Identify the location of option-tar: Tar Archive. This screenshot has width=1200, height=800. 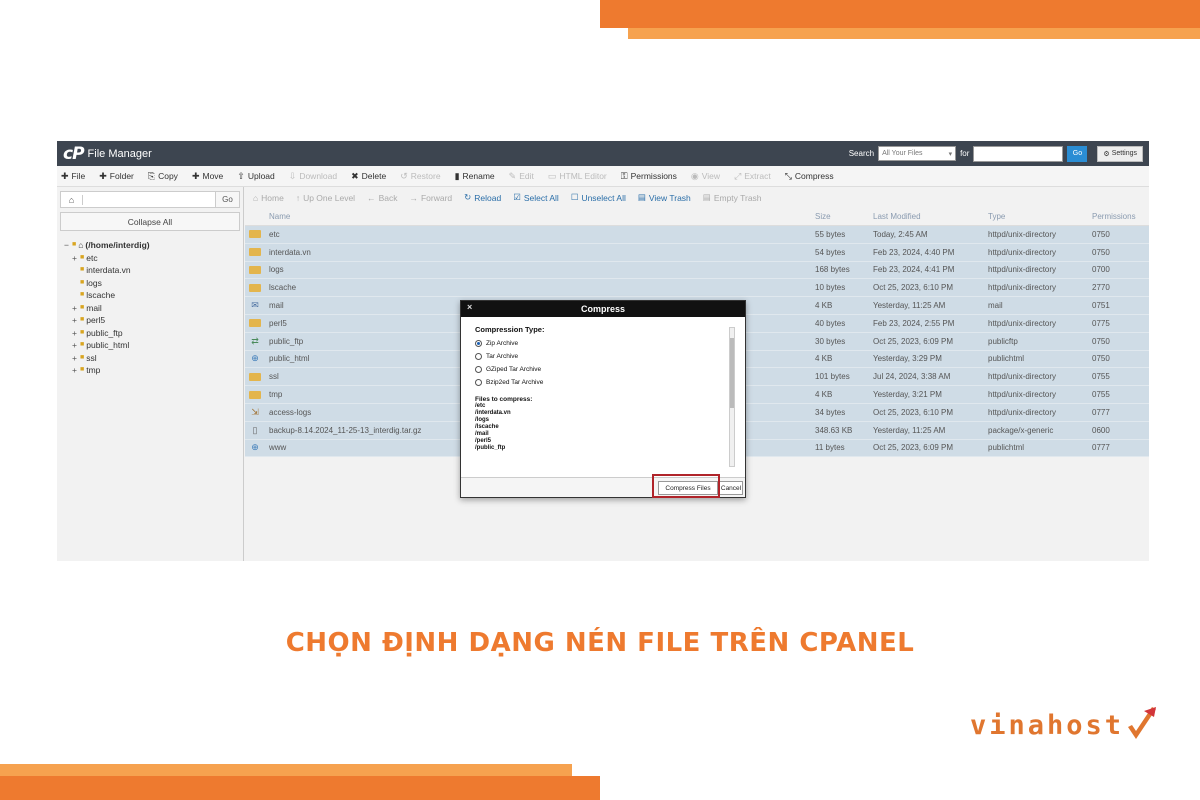
(603, 356).